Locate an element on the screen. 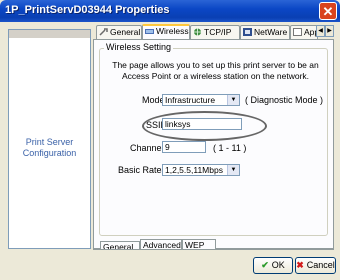  close-button: ✕ is located at coordinates (328, 11).